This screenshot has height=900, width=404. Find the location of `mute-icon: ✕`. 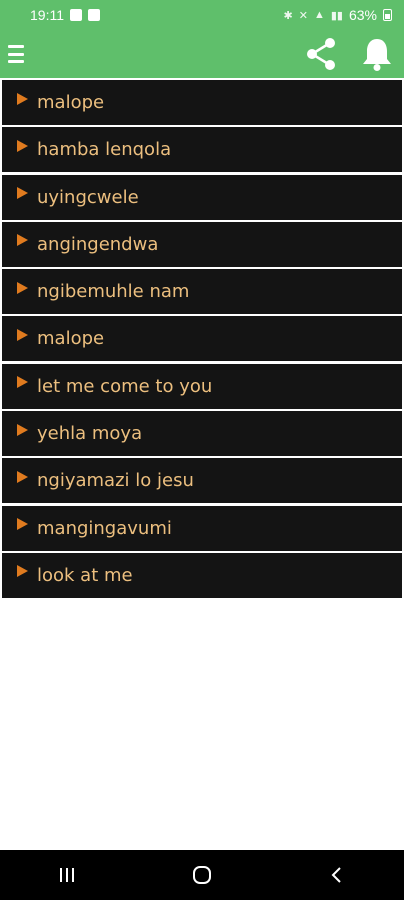

mute-icon: ✕ is located at coordinates (303, 15).